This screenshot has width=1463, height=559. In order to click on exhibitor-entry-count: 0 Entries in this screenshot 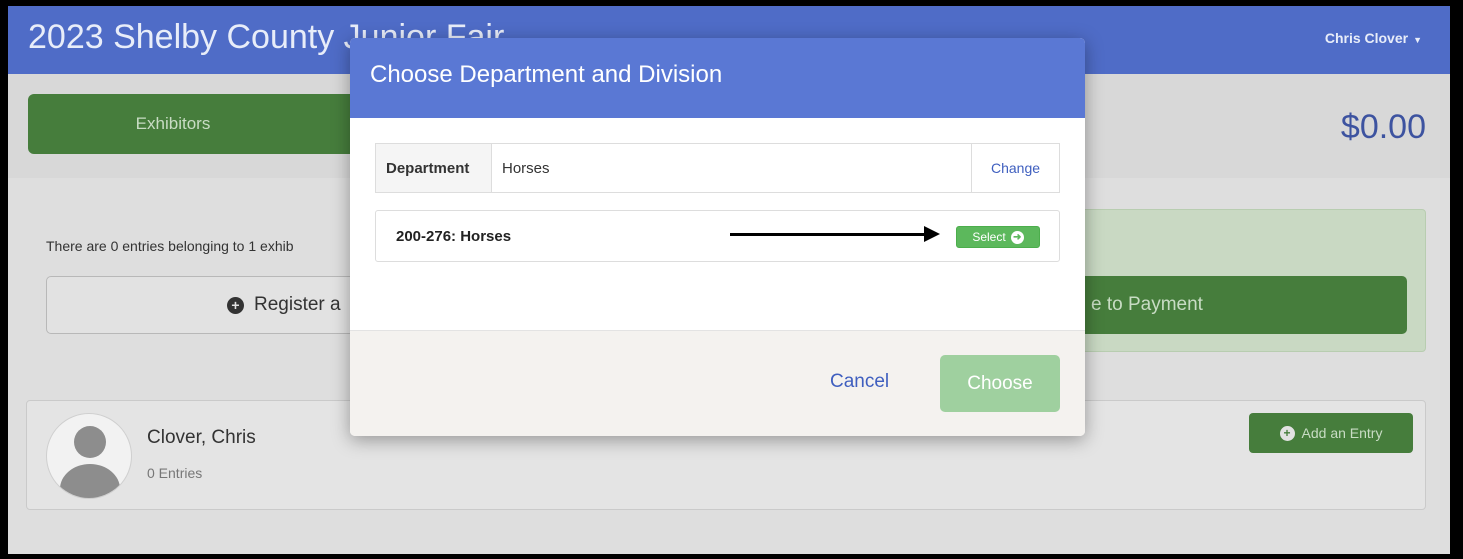, I will do `click(175, 473)`.